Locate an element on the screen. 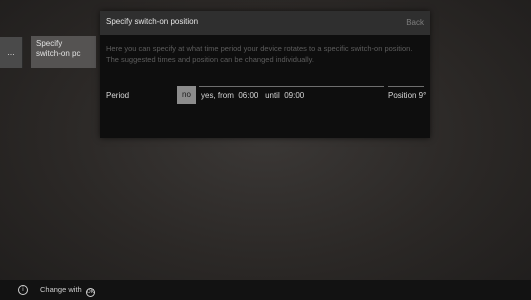 The height and width of the screenshot is (300, 531). period-option-no: no is located at coordinates (186, 95).